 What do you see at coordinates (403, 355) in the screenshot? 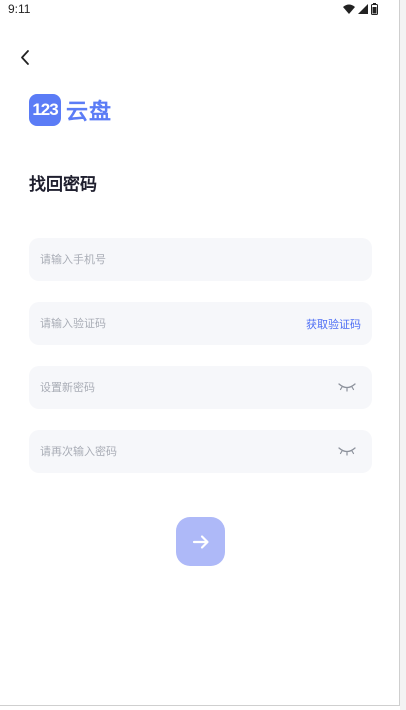
I see `background-window-edge` at bounding box center [403, 355].